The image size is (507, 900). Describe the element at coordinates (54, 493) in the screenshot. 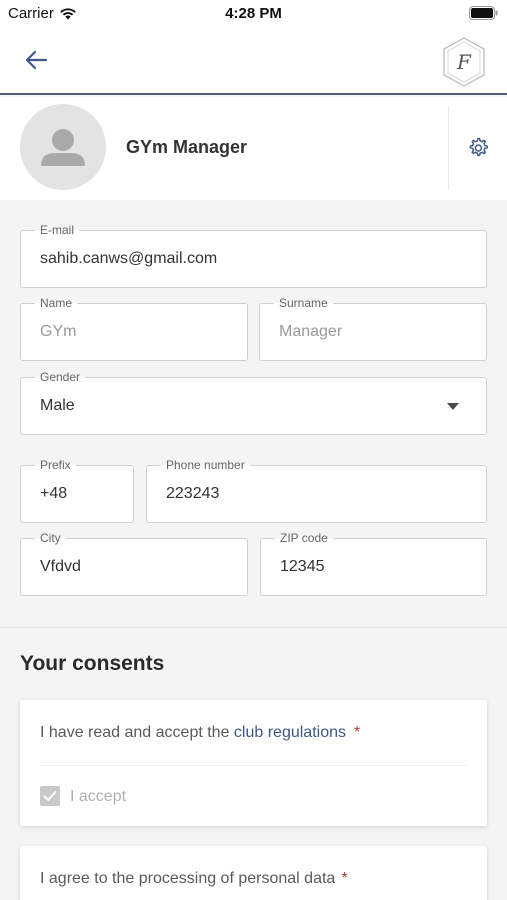

I see `prefix-value: +48` at that location.